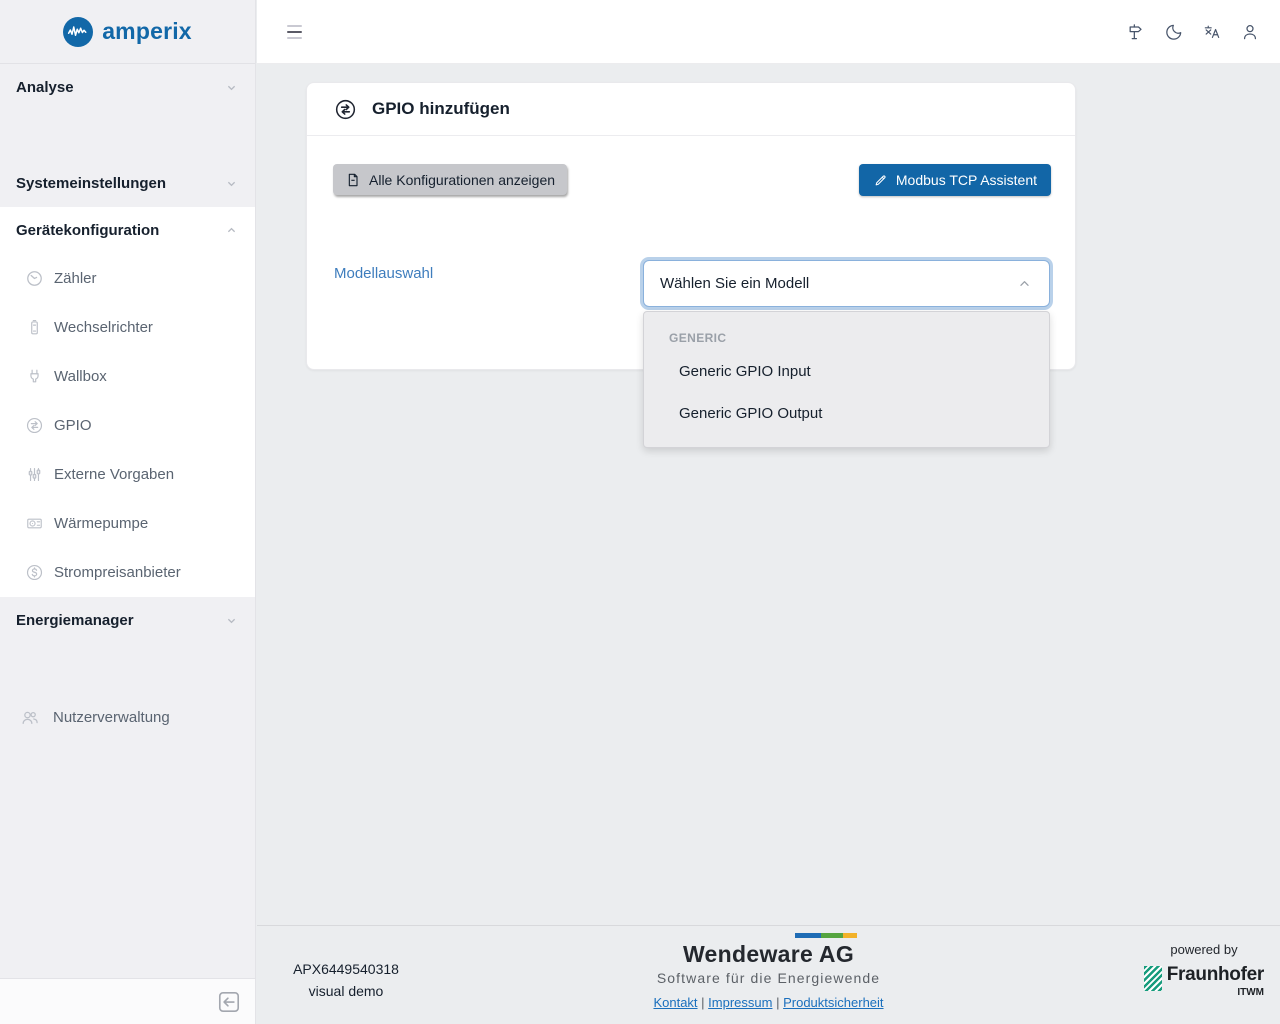  Describe the element at coordinates (117, 572) in the screenshot. I see `item-label: Strompreisanbieter` at that location.